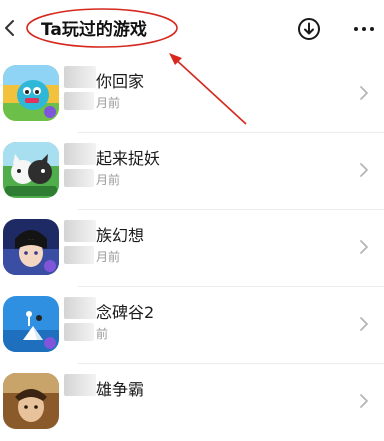  I want to click on chevron-left-icon, so click(10, 28).